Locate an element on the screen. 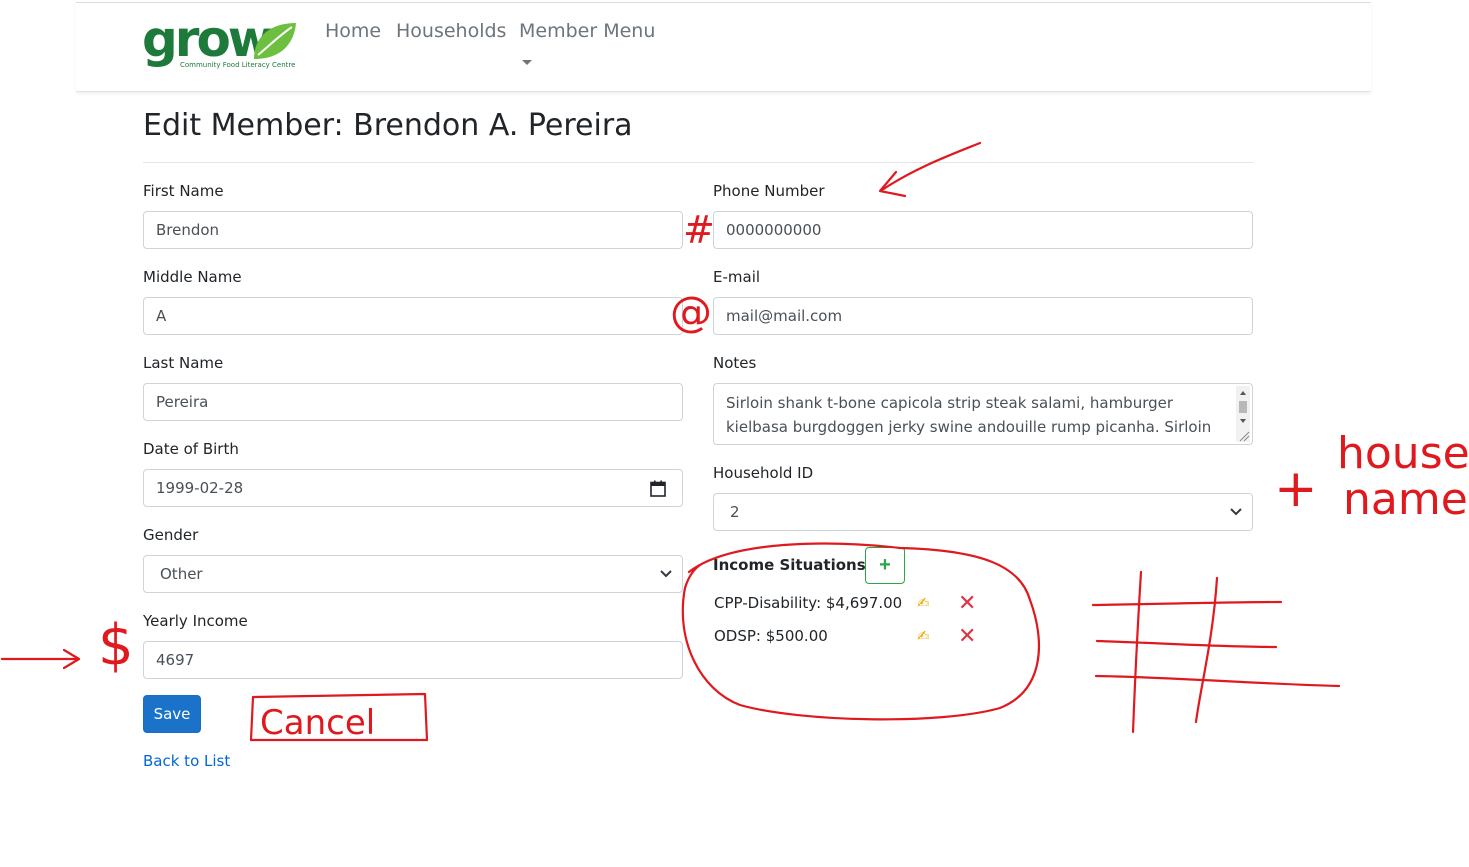 This screenshot has width=1469, height=867. annotation-cancel: Cancel is located at coordinates (317, 723).